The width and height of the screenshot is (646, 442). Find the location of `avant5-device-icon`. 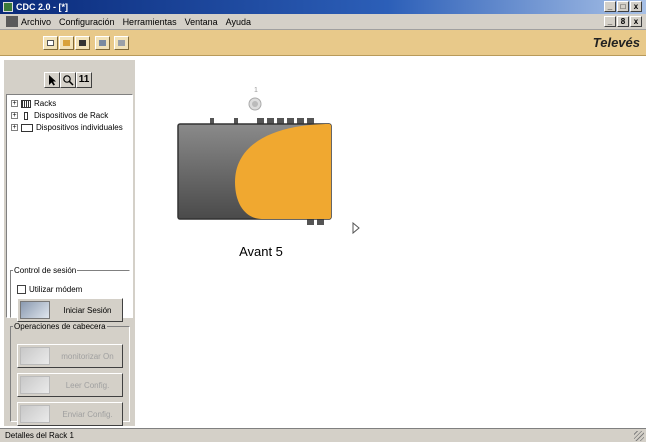

avant5-device-icon is located at coordinates (254, 171).